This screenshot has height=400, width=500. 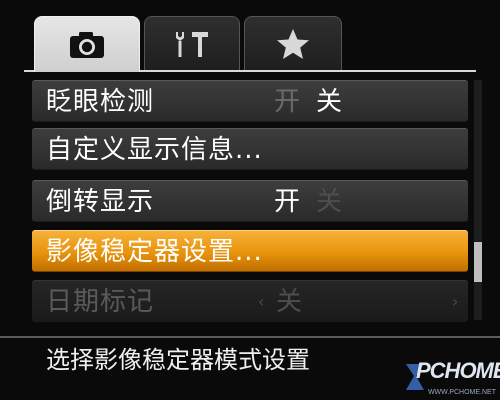 What do you see at coordinates (100, 302) in the screenshot?
I see `menu-item-label: 日期标记` at bounding box center [100, 302].